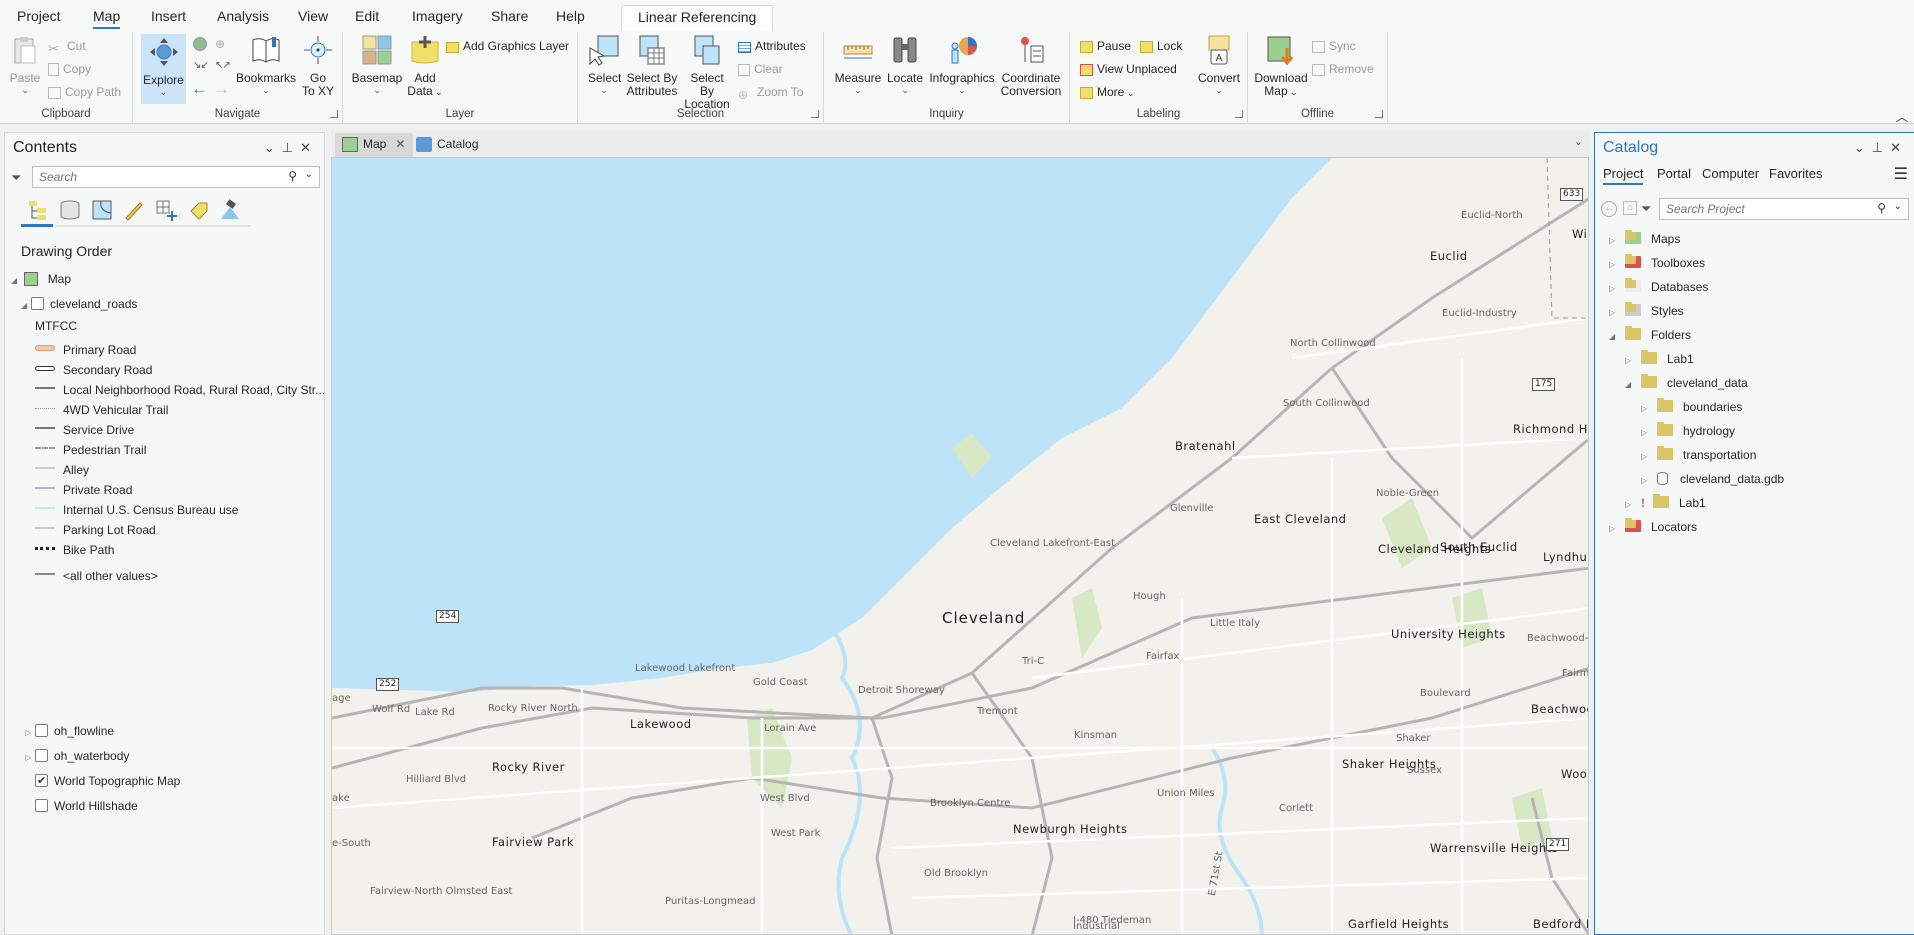  I want to click on legend-item: <all other values>, so click(96, 576).